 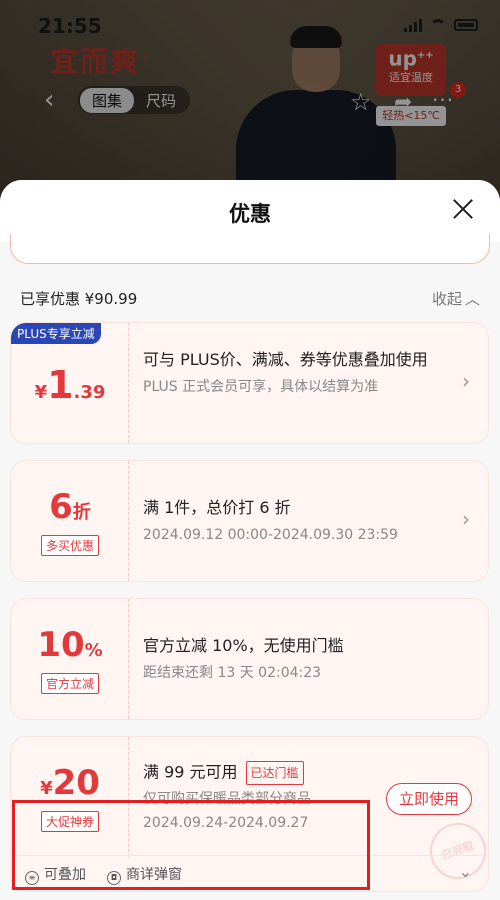 What do you see at coordinates (70, 645) in the screenshot?
I see `coupon-amount: 10%` at bounding box center [70, 645].